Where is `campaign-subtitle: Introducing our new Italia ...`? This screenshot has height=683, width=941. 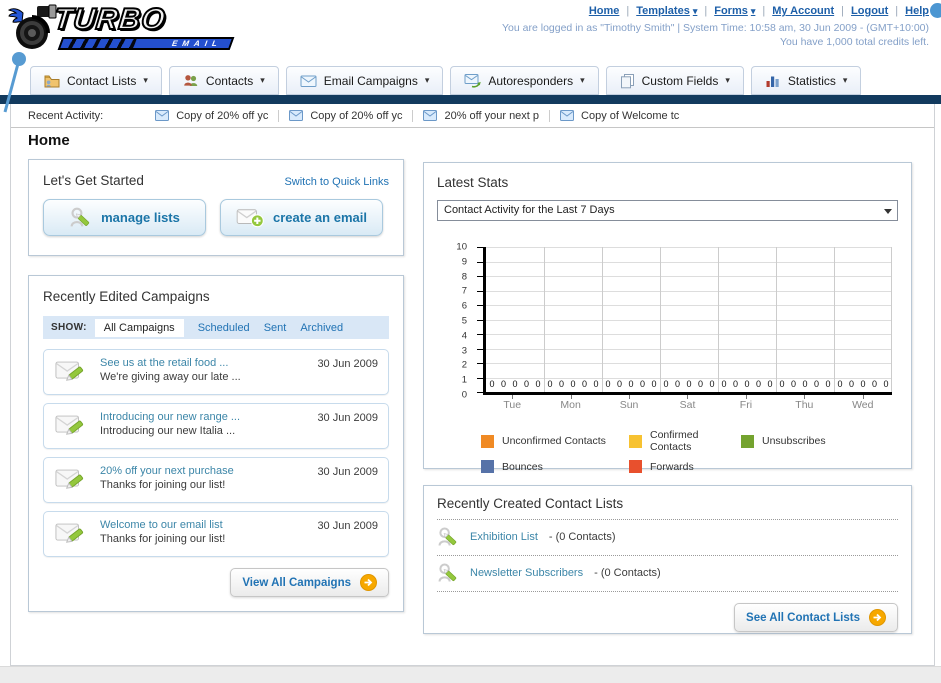 campaign-subtitle: Introducing our new Italia ... is located at coordinates (168, 431).